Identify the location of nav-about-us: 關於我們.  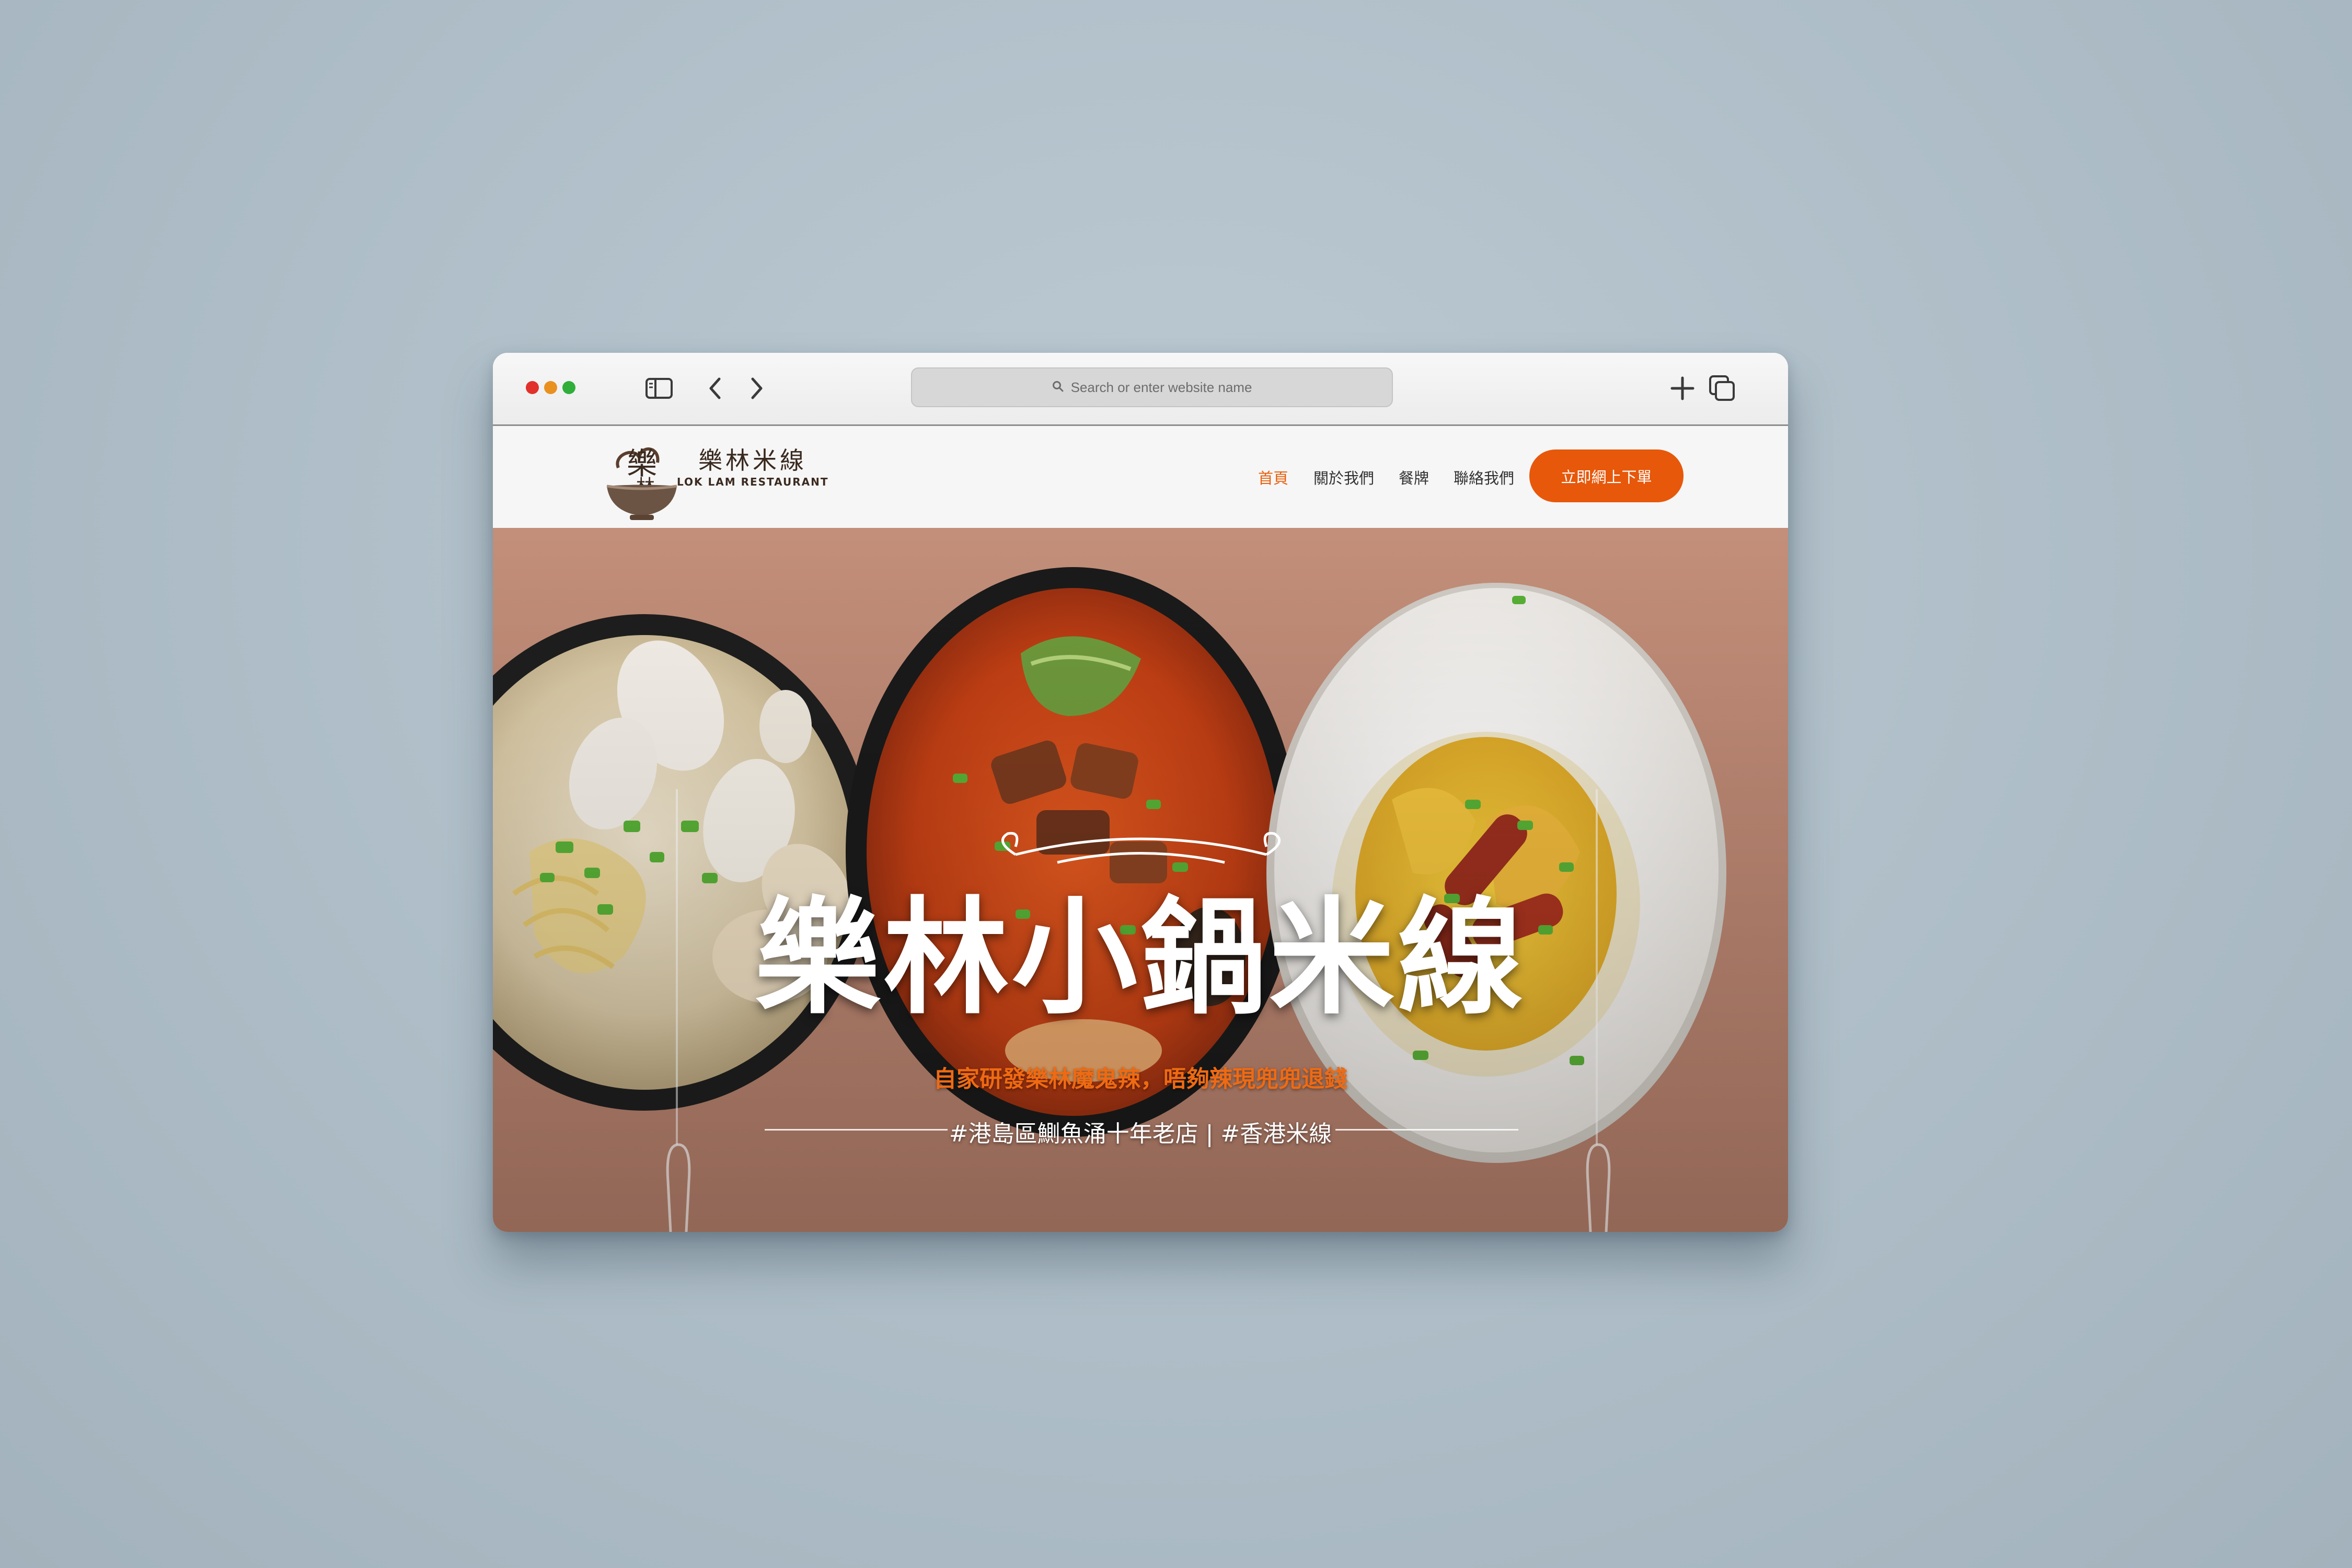
(1343, 477).